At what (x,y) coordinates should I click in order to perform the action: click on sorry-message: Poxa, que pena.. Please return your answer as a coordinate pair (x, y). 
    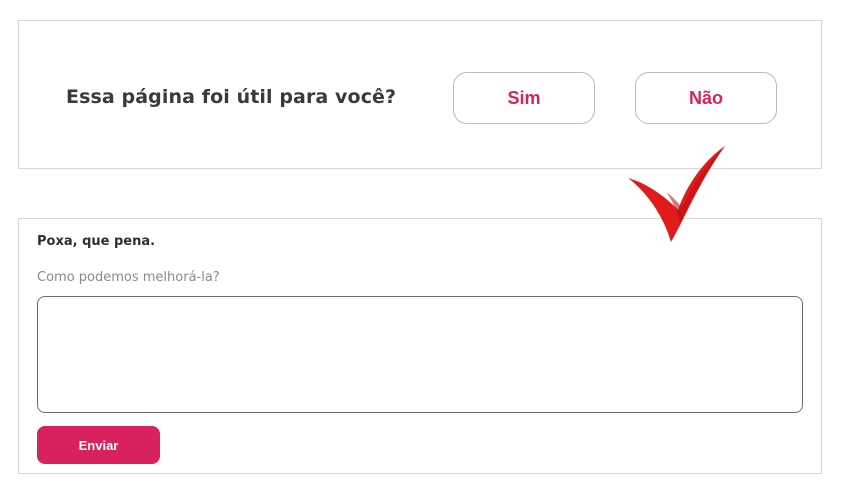
    Looking at the image, I should click on (96, 241).